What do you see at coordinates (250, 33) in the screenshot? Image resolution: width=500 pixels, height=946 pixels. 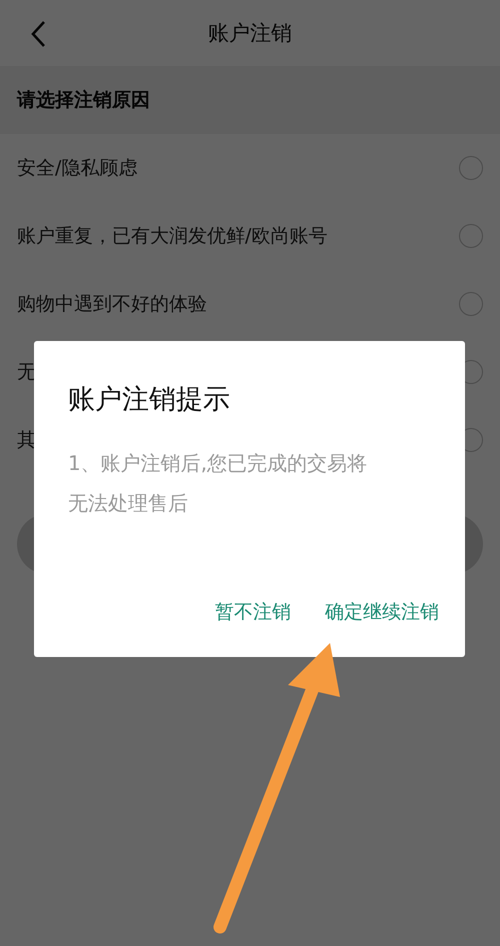 I see `page-title: 账户注销` at bounding box center [250, 33].